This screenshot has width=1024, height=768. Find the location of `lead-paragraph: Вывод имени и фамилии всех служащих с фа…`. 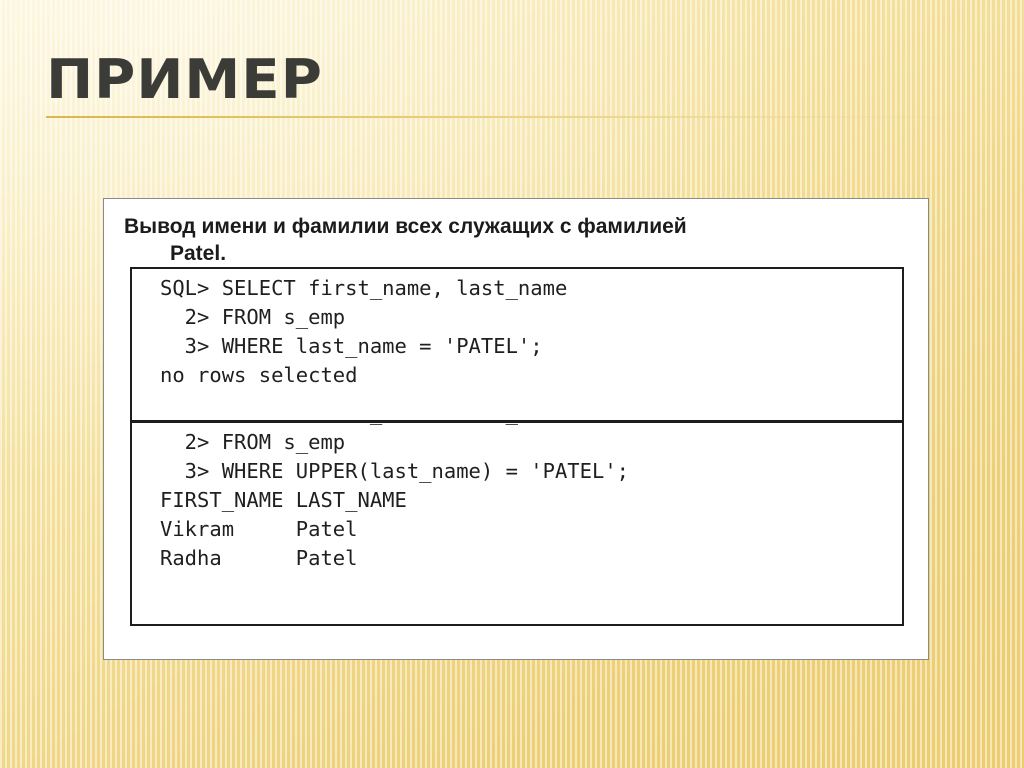

lead-paragraph: Вывод имени и фамилии всех служащих с фа… is located at coordinates (516, 233).